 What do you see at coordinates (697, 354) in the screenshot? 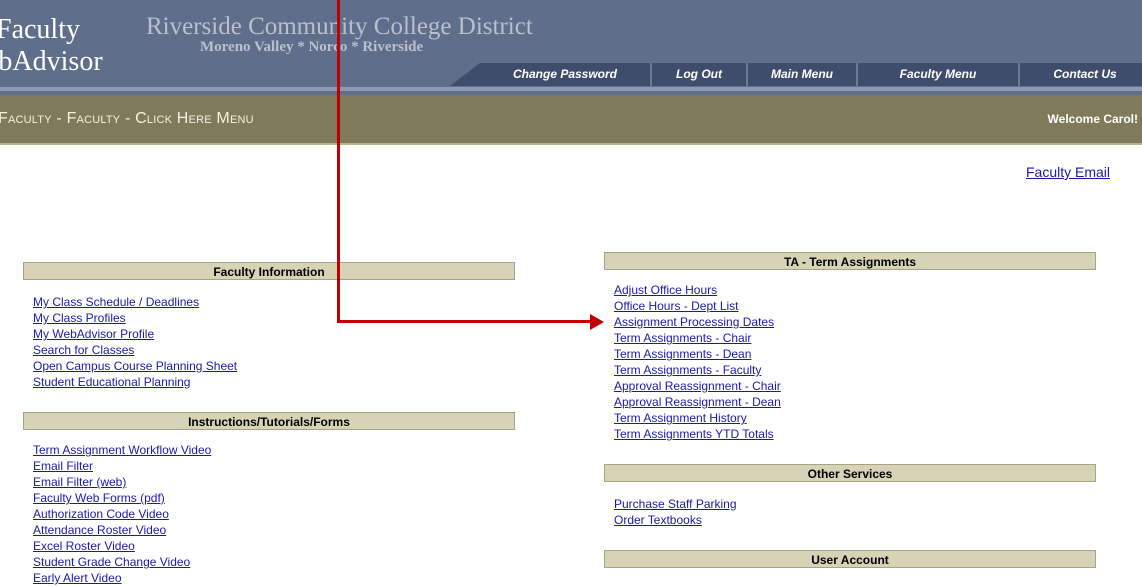
I see `link-term-assignments-dean: Term Assignments - Dean` at bounding box center [697, 354].